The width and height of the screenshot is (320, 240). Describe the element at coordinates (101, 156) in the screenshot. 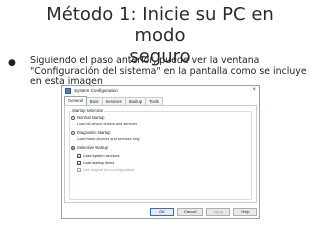

I see `load-system-services-label: Load system services` at that location.